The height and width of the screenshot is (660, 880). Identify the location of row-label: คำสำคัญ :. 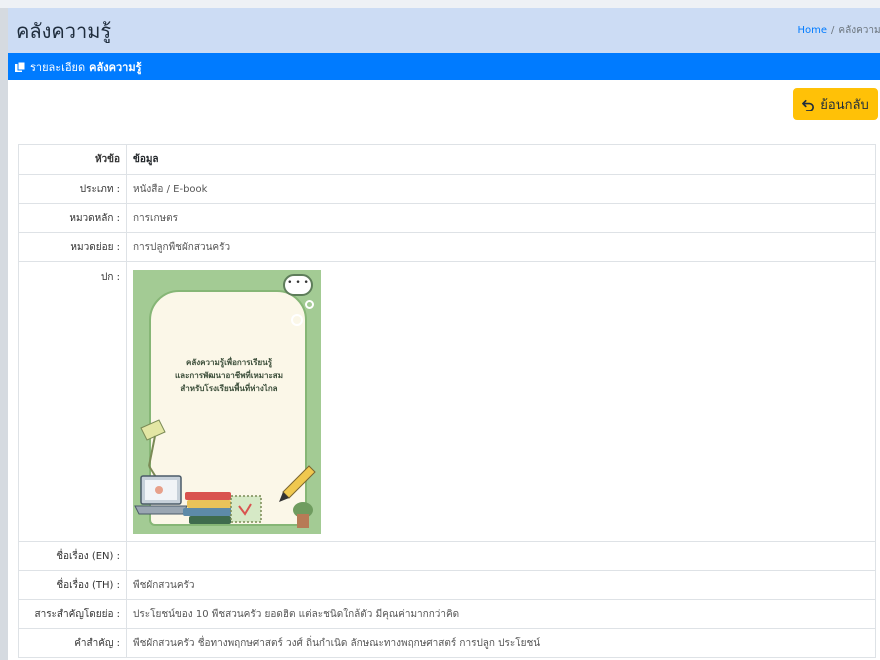
(72, 643).